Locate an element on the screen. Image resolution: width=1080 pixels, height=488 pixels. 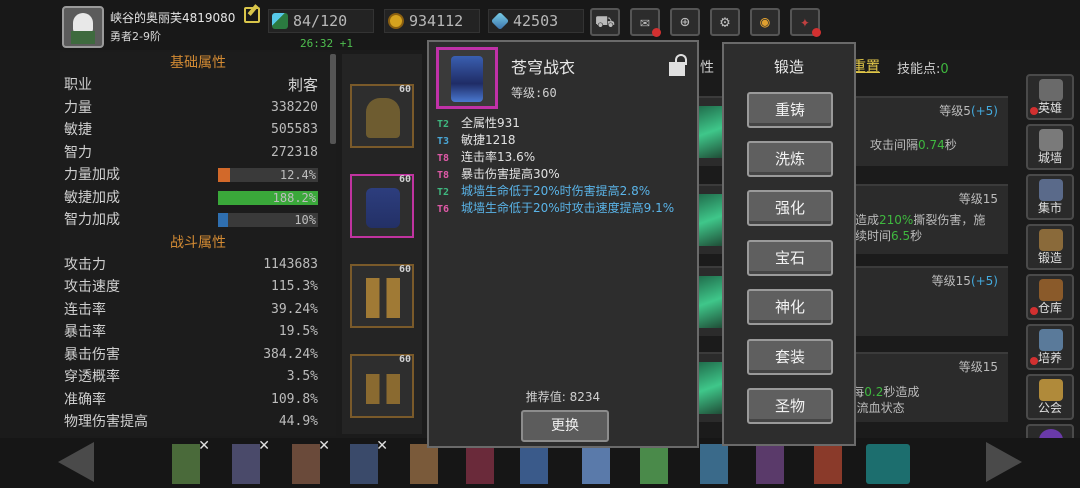
deify-button: 神化 is located at coordinates (790, 307).